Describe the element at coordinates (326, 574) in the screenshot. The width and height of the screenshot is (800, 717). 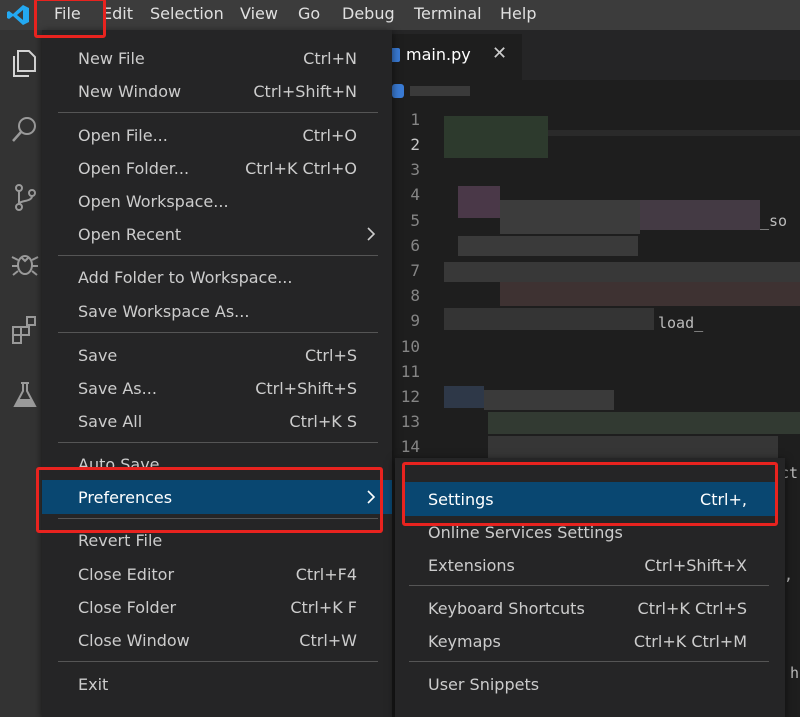
I see `shortcut-close-editor: Ctrl+F4` at that location.